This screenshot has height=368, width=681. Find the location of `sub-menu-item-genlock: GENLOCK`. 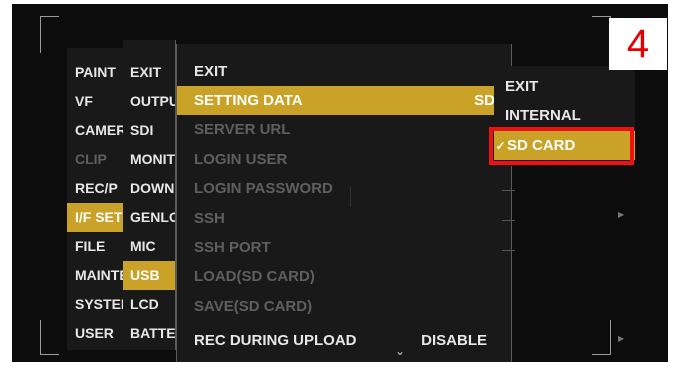

sub-menu-item-genlock: GENLOCK is located at coordinates (149, 217).